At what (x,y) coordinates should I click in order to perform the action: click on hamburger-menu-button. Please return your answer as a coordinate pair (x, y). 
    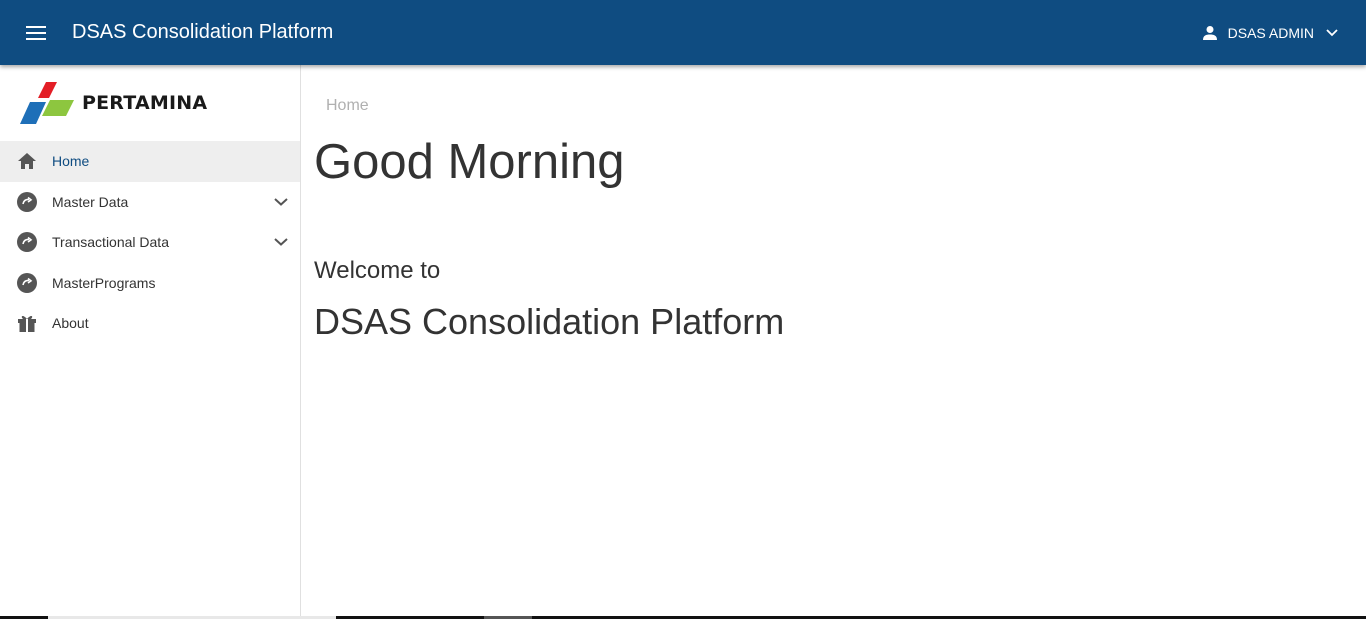
    Looking at the image, I should click on (36, 32).